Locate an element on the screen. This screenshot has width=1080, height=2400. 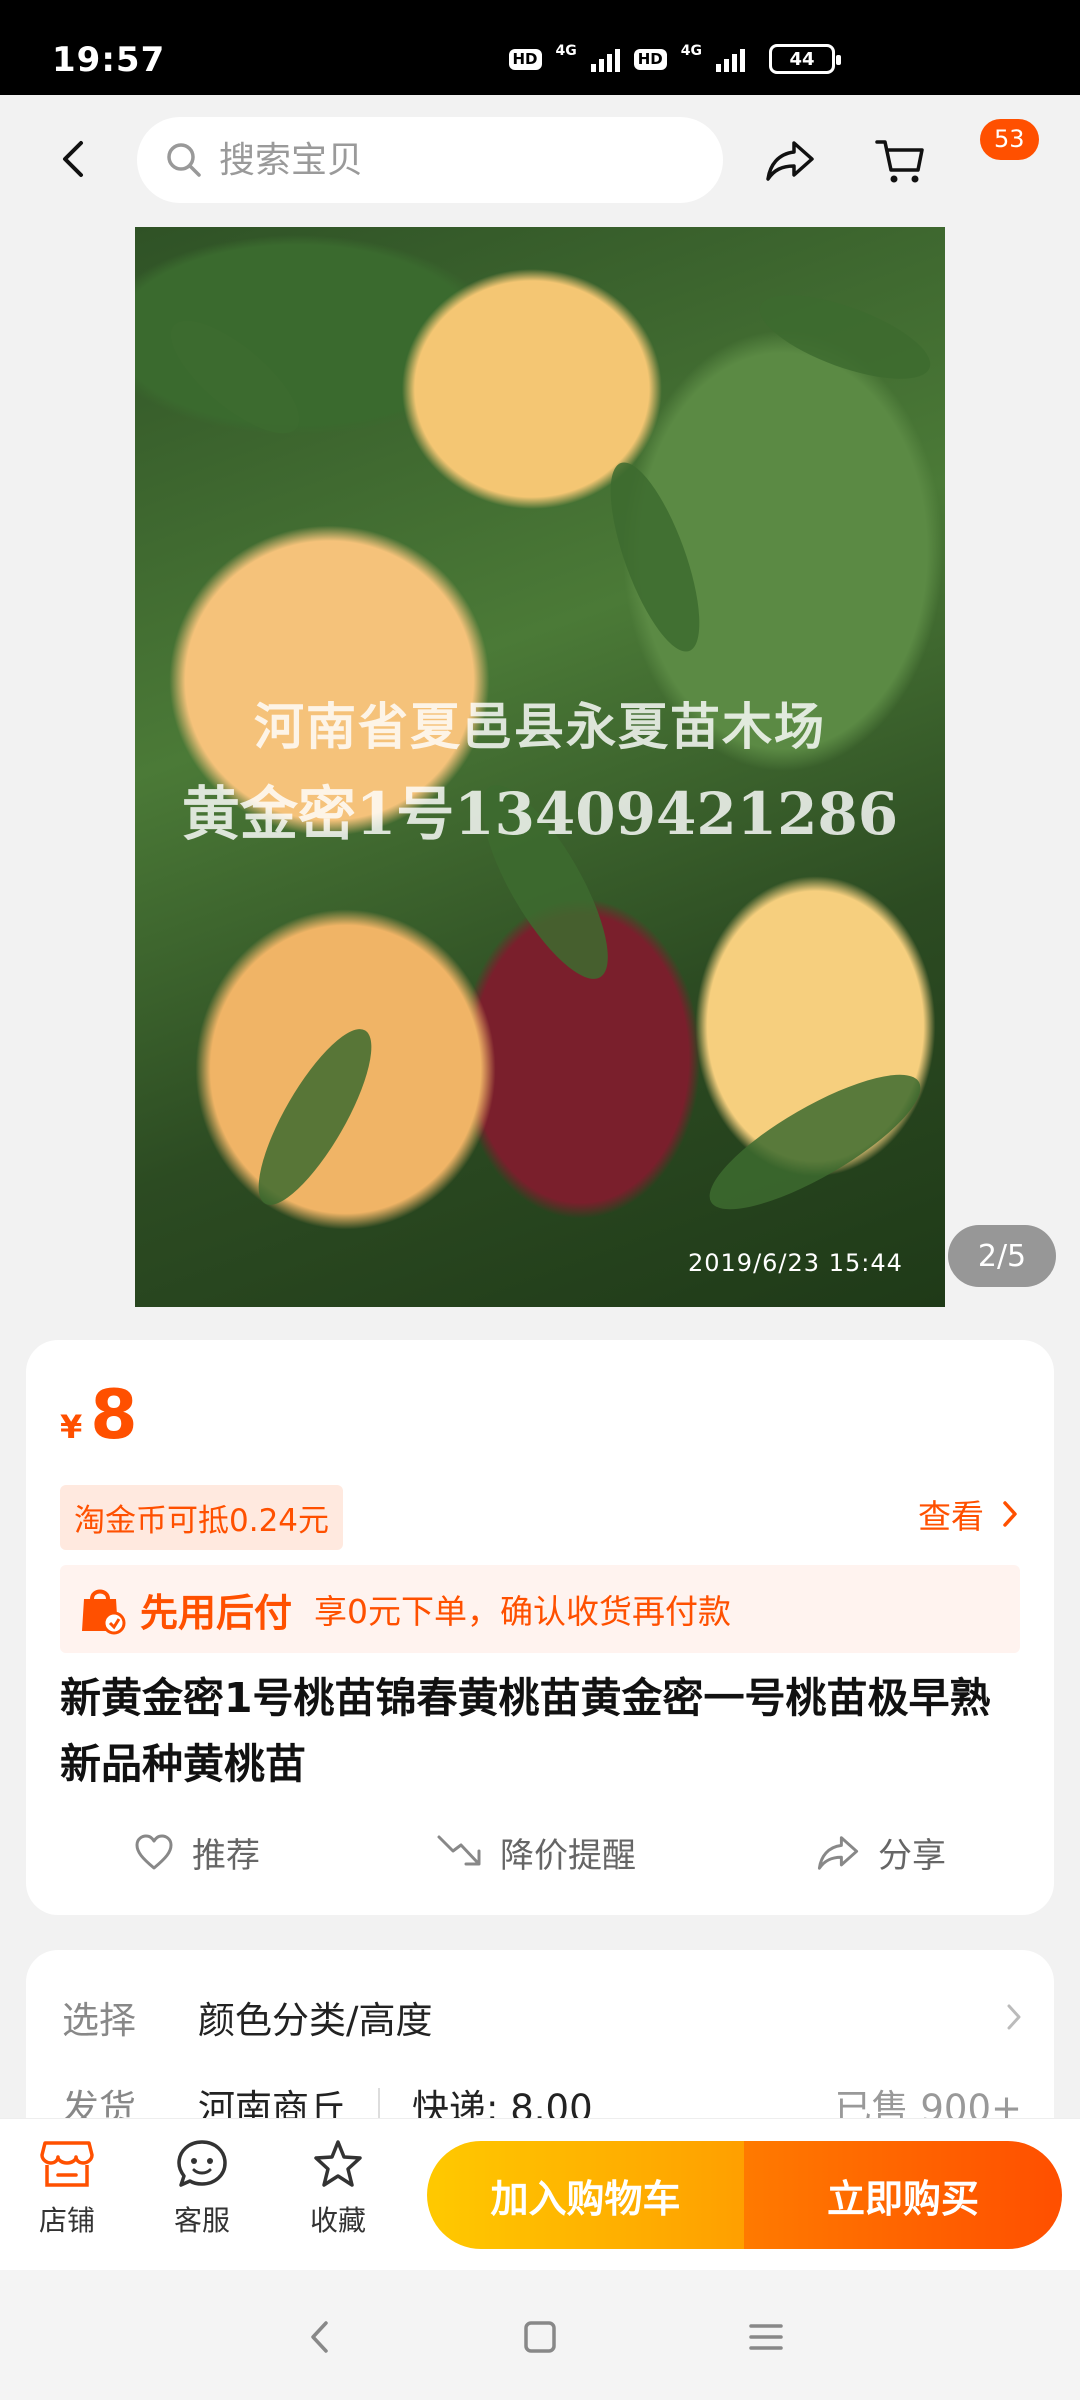
view-link-label: 查看 is located at coordinates (951, 1516).